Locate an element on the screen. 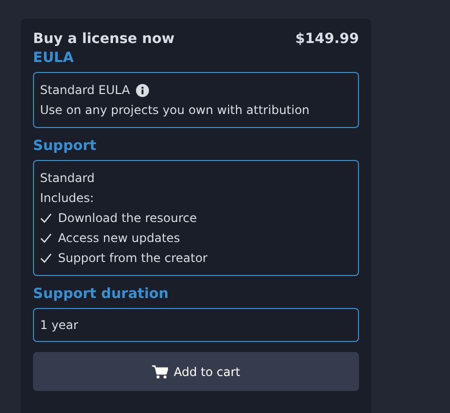  duration-field: 1 year is located at coordinates (196, 325).